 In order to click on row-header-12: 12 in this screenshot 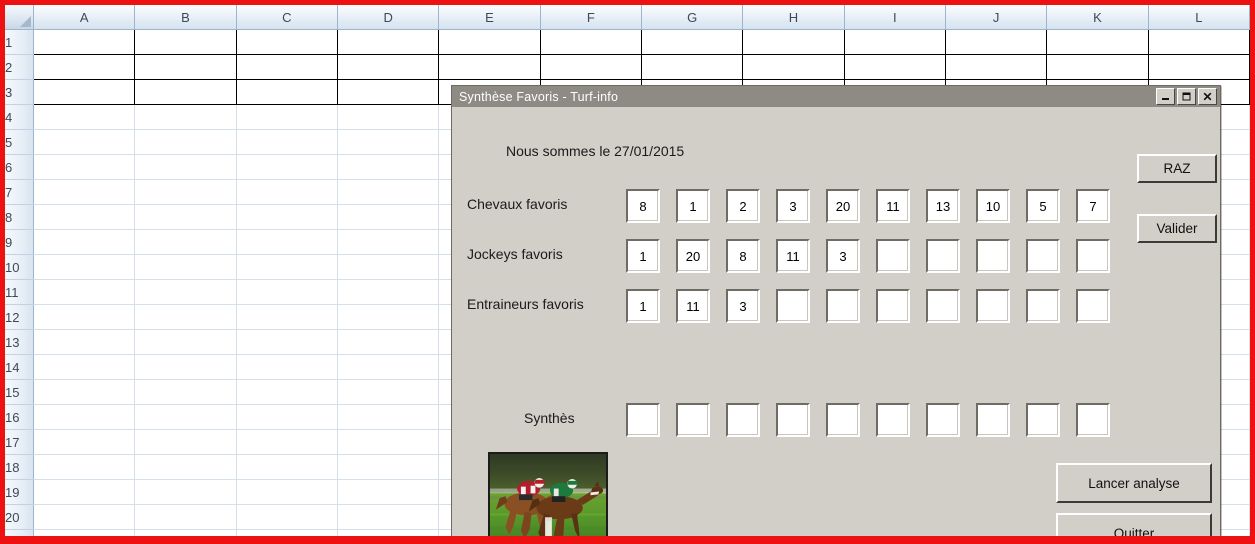, I will do `click(19, 317)`.